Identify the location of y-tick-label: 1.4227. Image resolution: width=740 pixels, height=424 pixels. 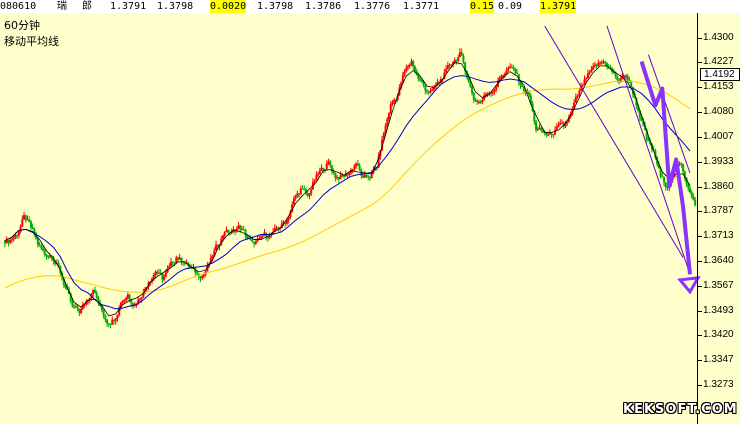
(718, 62).